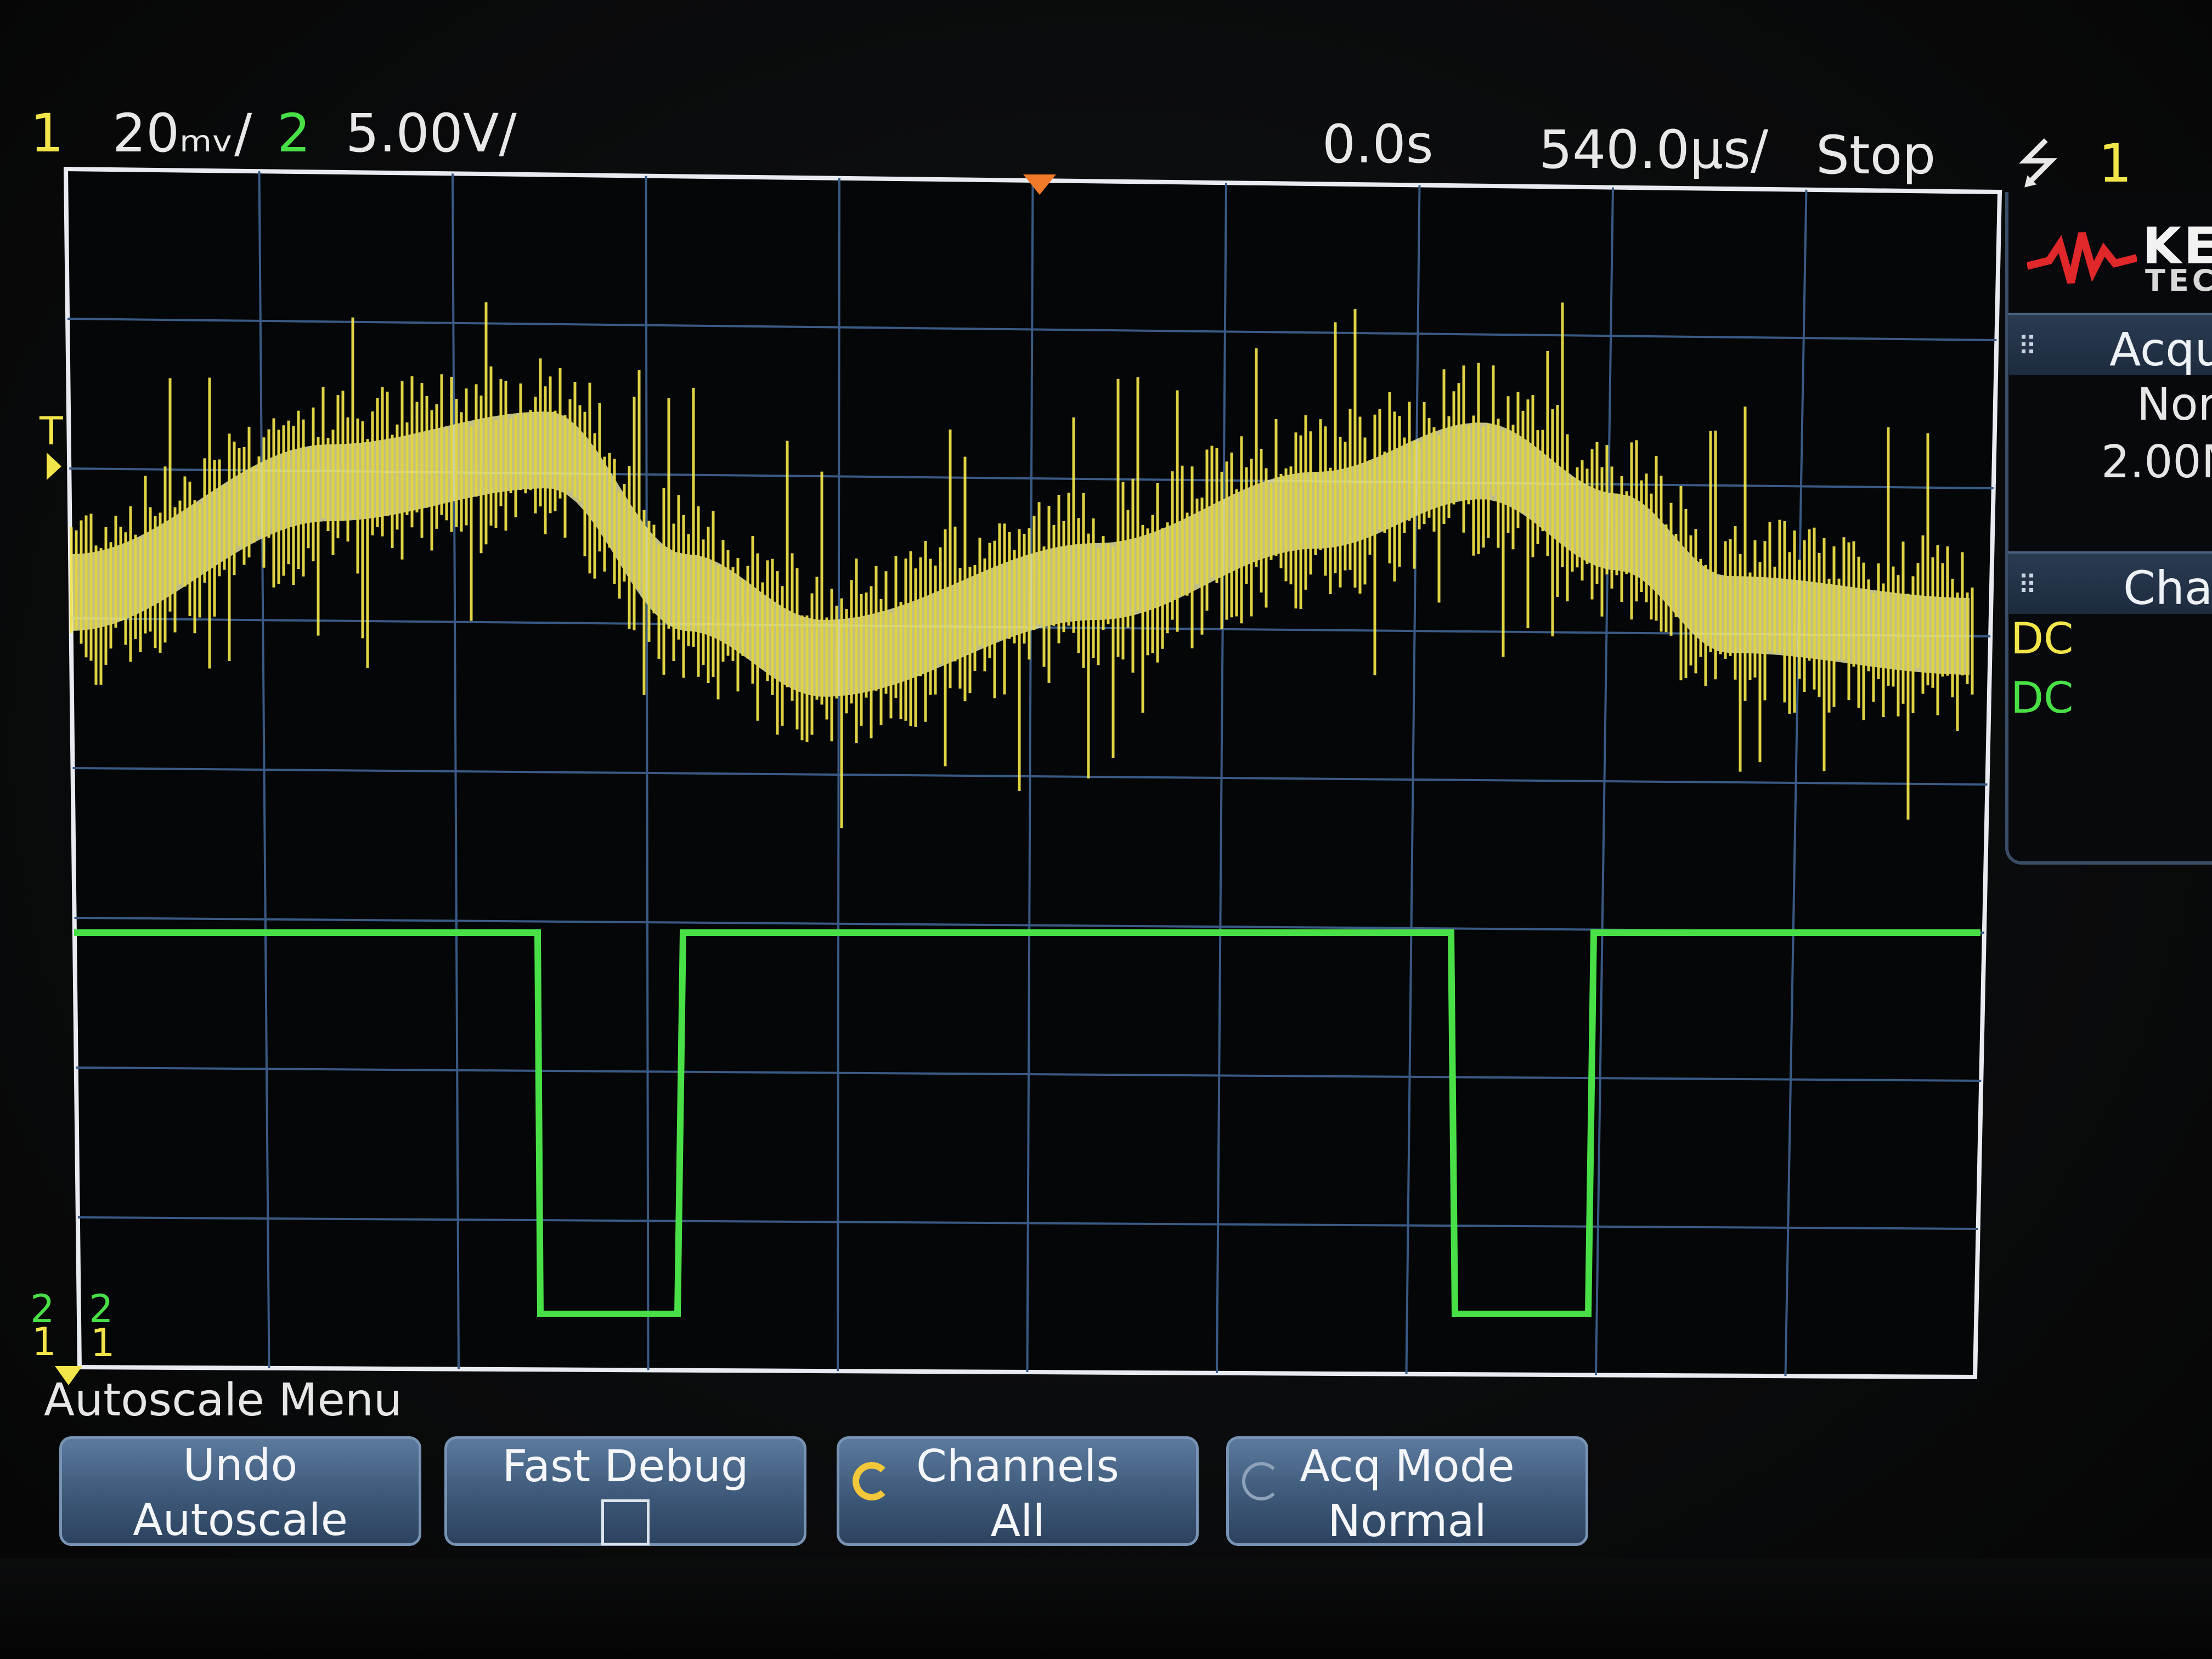 This screenshot has width=2212, height=1659. What do you see at coordinates (1018, 1466) in the screenshot?
I see `softkey-label: Channels` at bounding box center [1018, 1466].